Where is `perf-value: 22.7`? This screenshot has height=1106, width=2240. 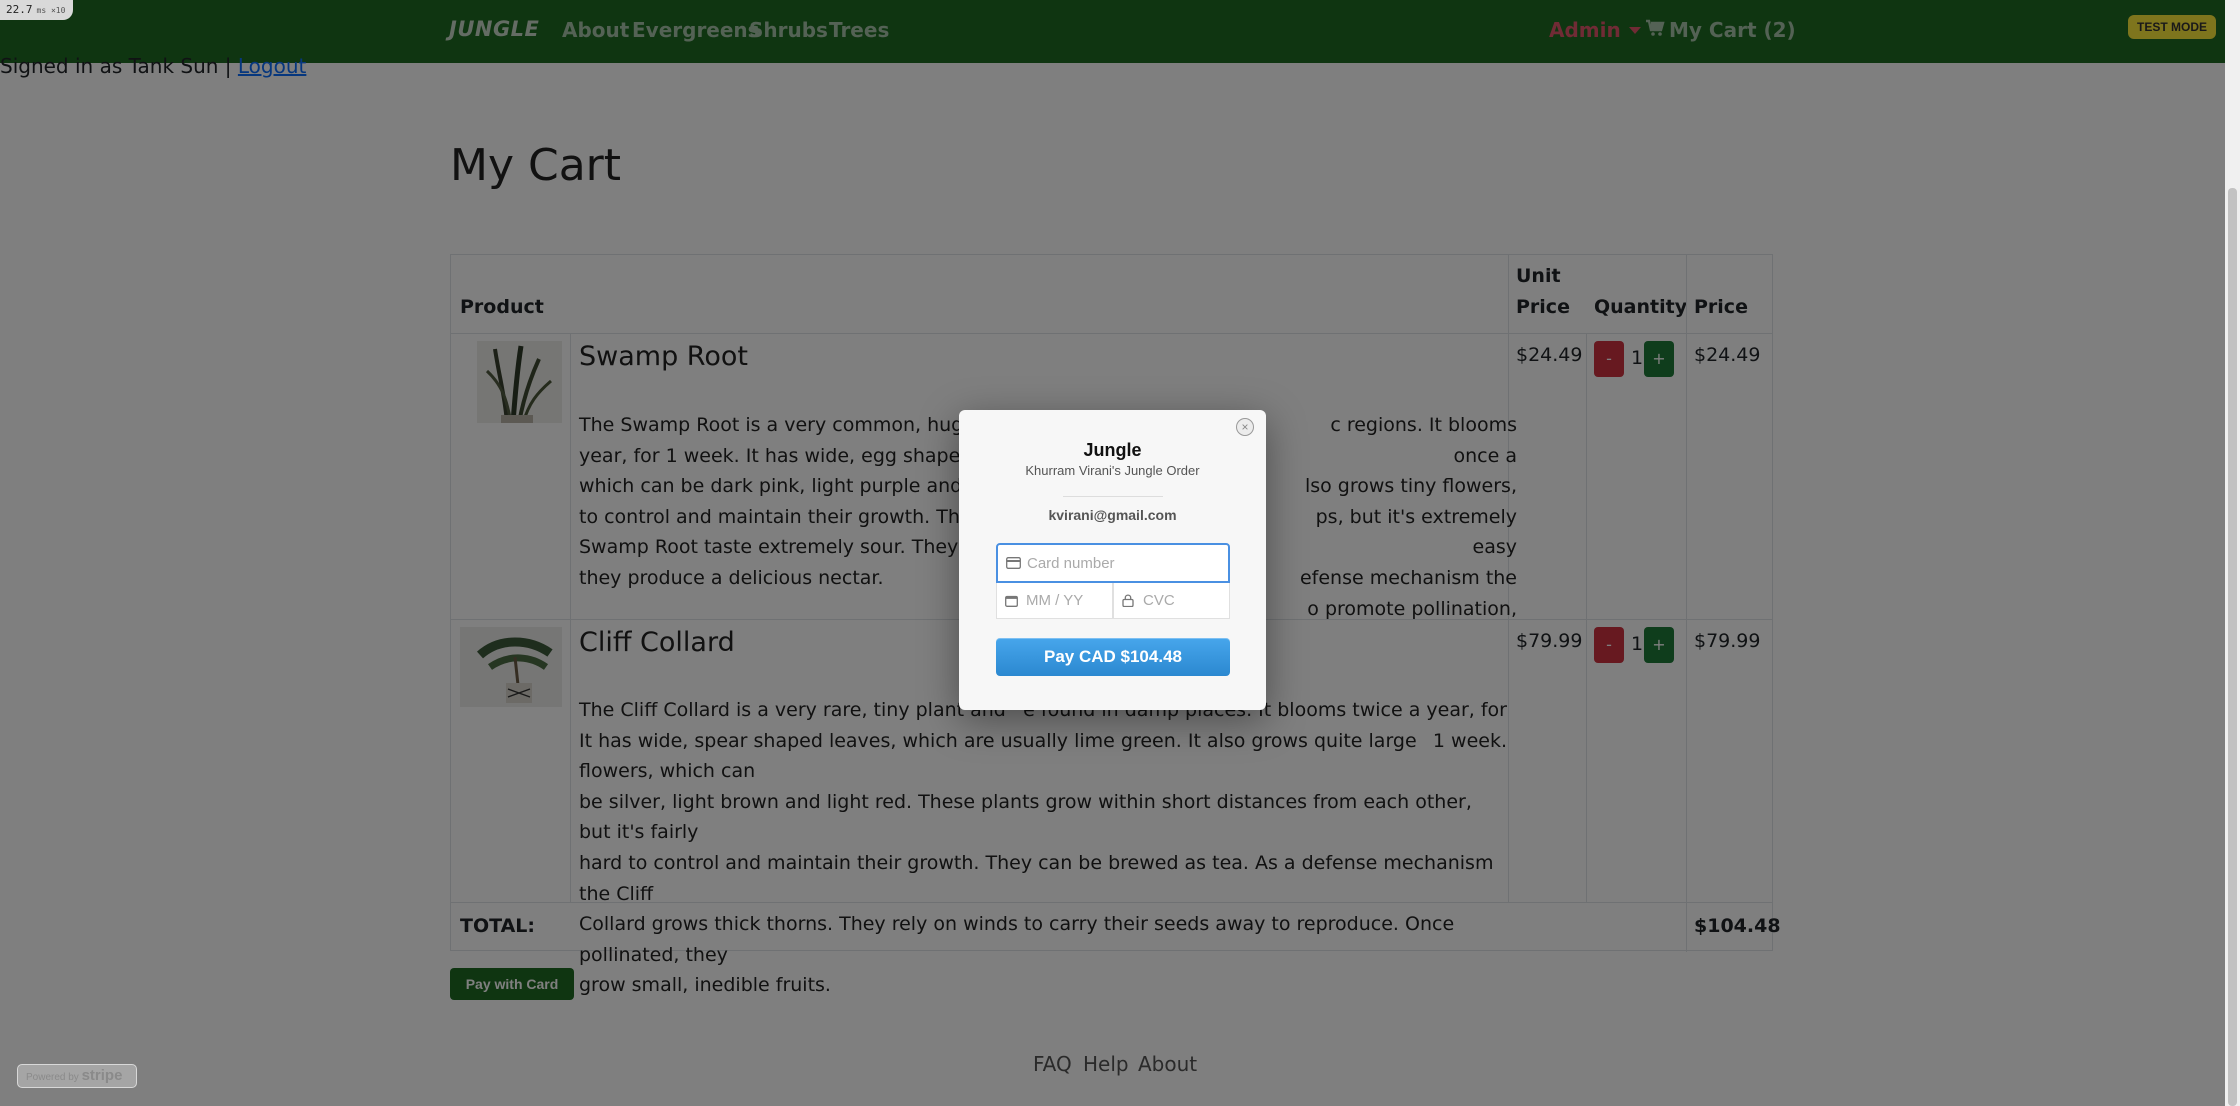
perf-value: 22.7 is located at coordinates (19, 9).